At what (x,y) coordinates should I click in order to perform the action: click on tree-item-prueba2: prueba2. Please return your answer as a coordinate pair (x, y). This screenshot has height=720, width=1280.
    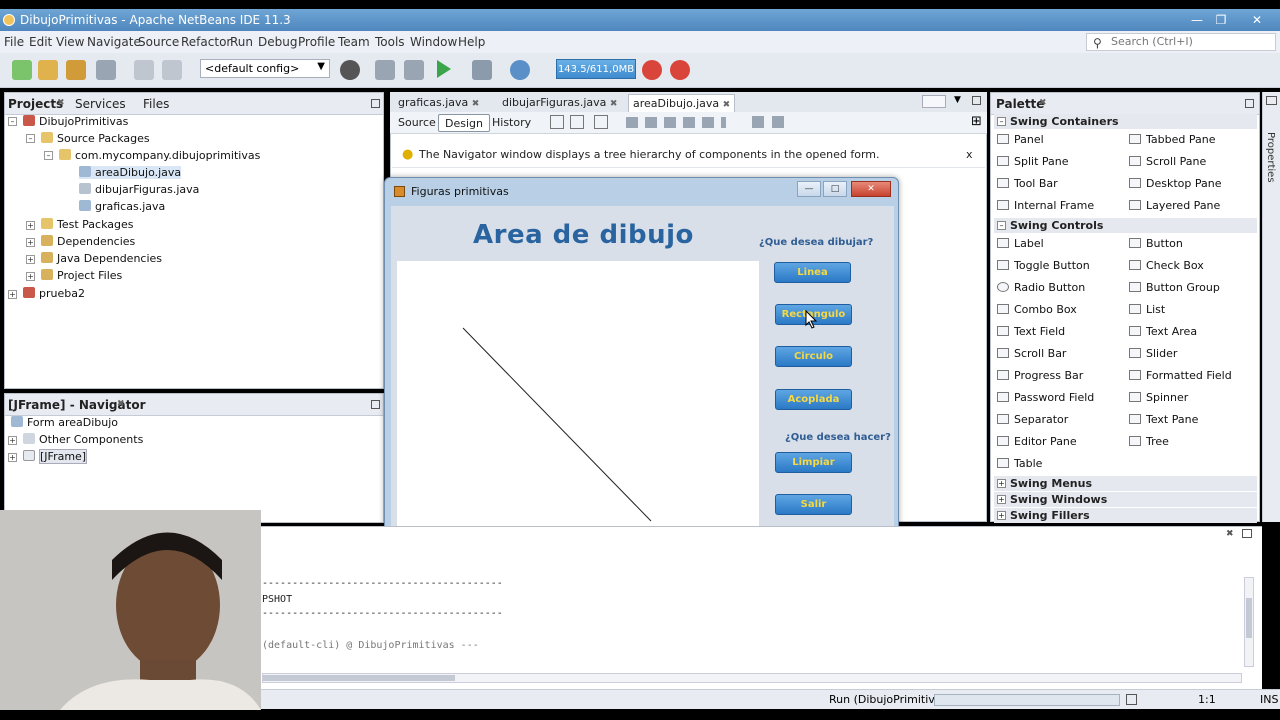
    Looking at the image, I should click on (54, 293).